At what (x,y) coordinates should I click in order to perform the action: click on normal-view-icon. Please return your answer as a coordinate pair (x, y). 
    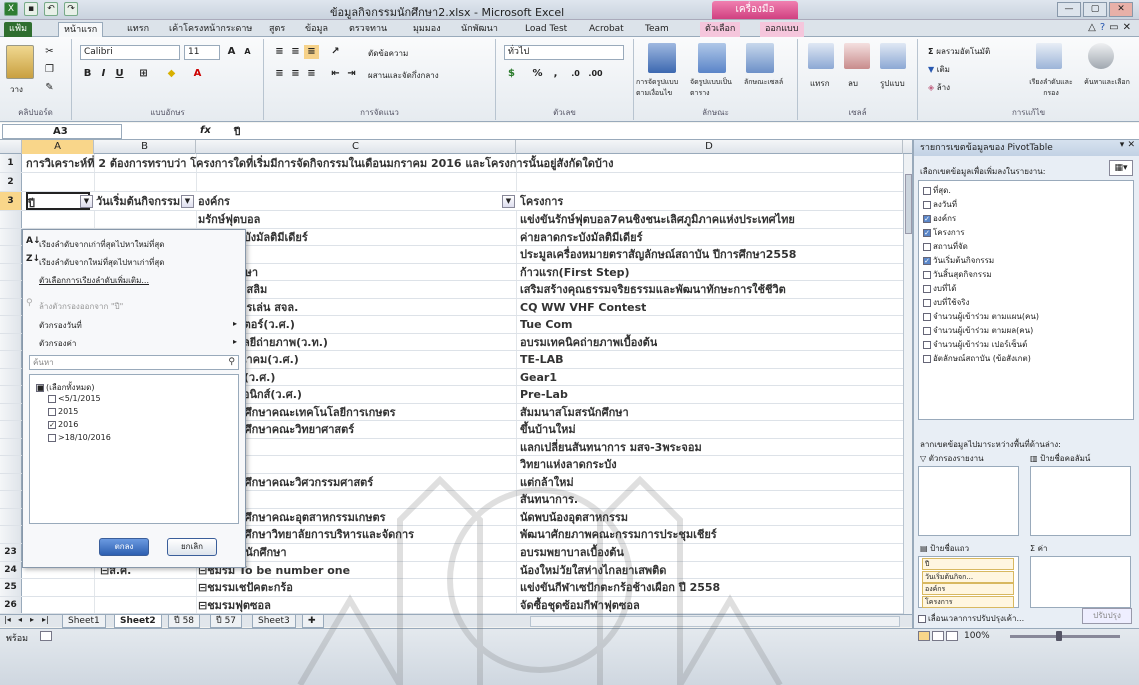
    Looking at the image, I should click on (924, 636).